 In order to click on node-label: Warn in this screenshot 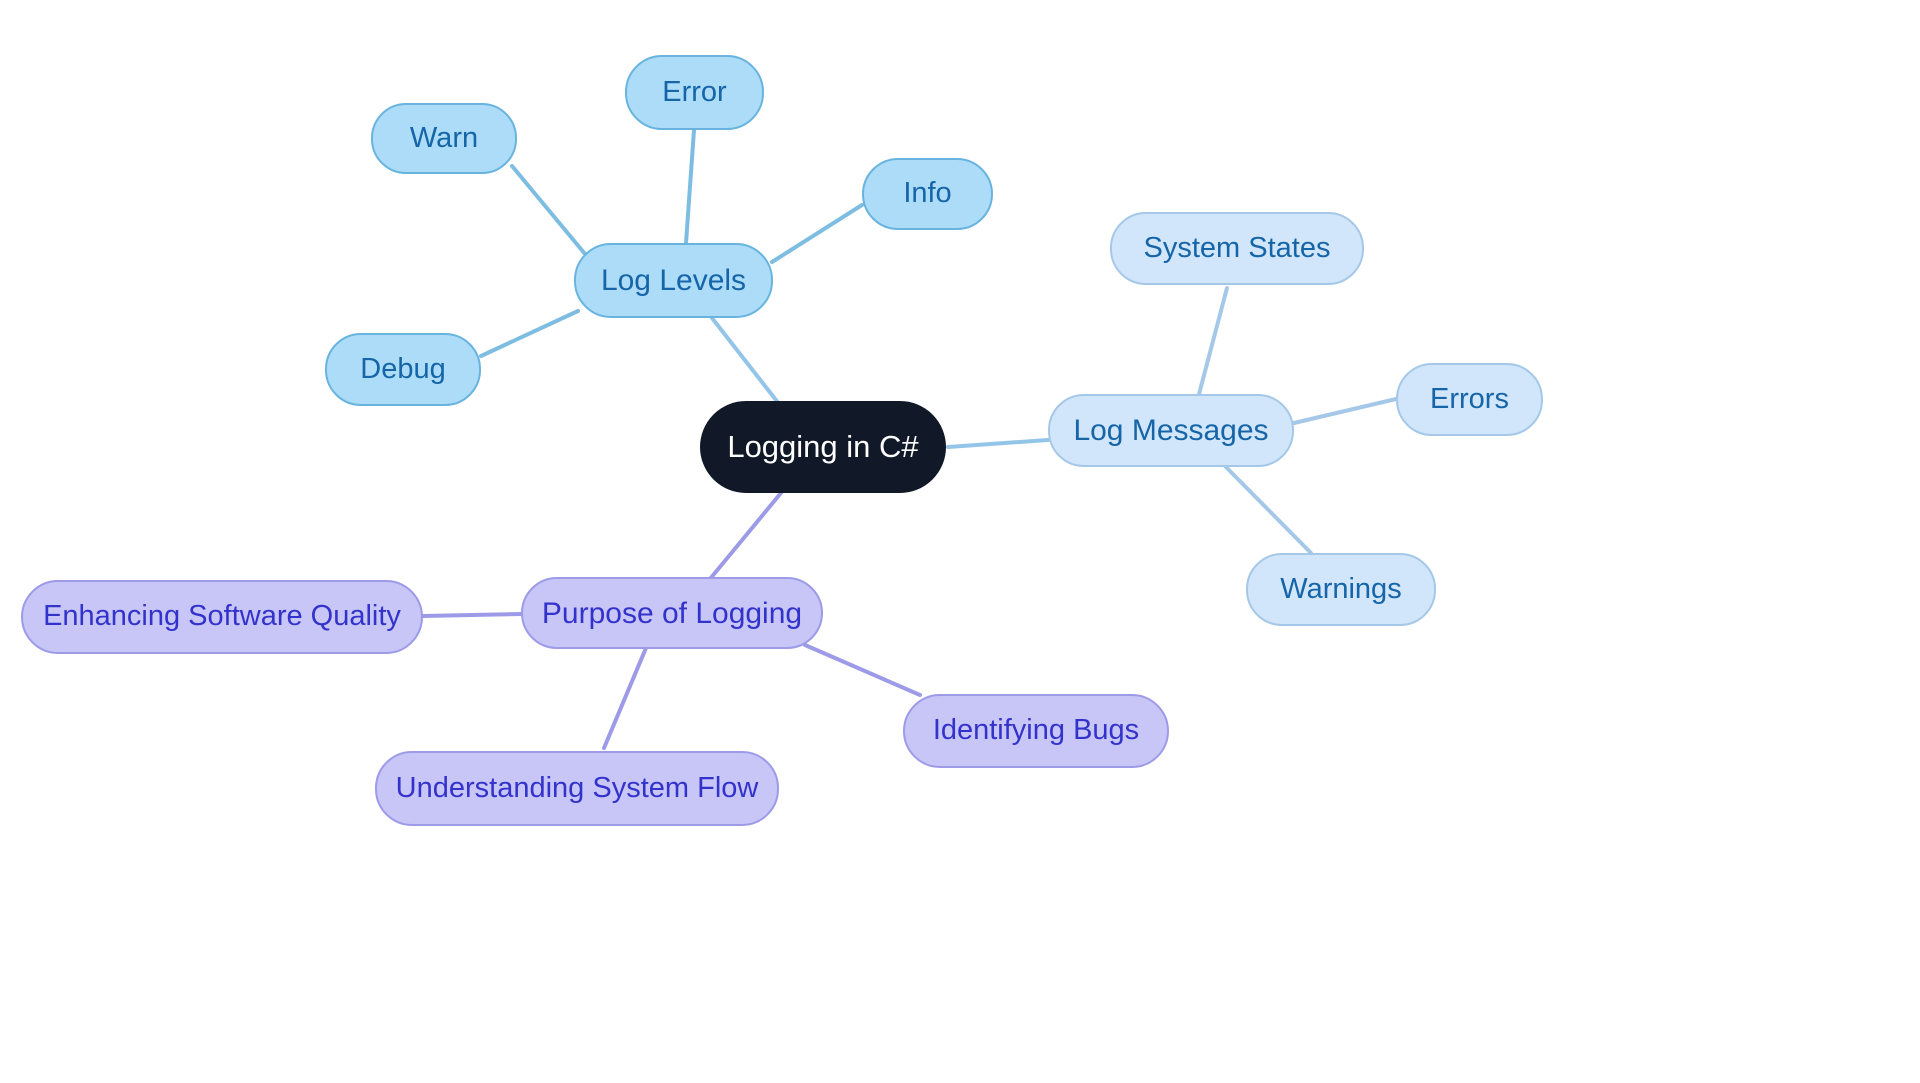, I will do `click(444, 137)`.